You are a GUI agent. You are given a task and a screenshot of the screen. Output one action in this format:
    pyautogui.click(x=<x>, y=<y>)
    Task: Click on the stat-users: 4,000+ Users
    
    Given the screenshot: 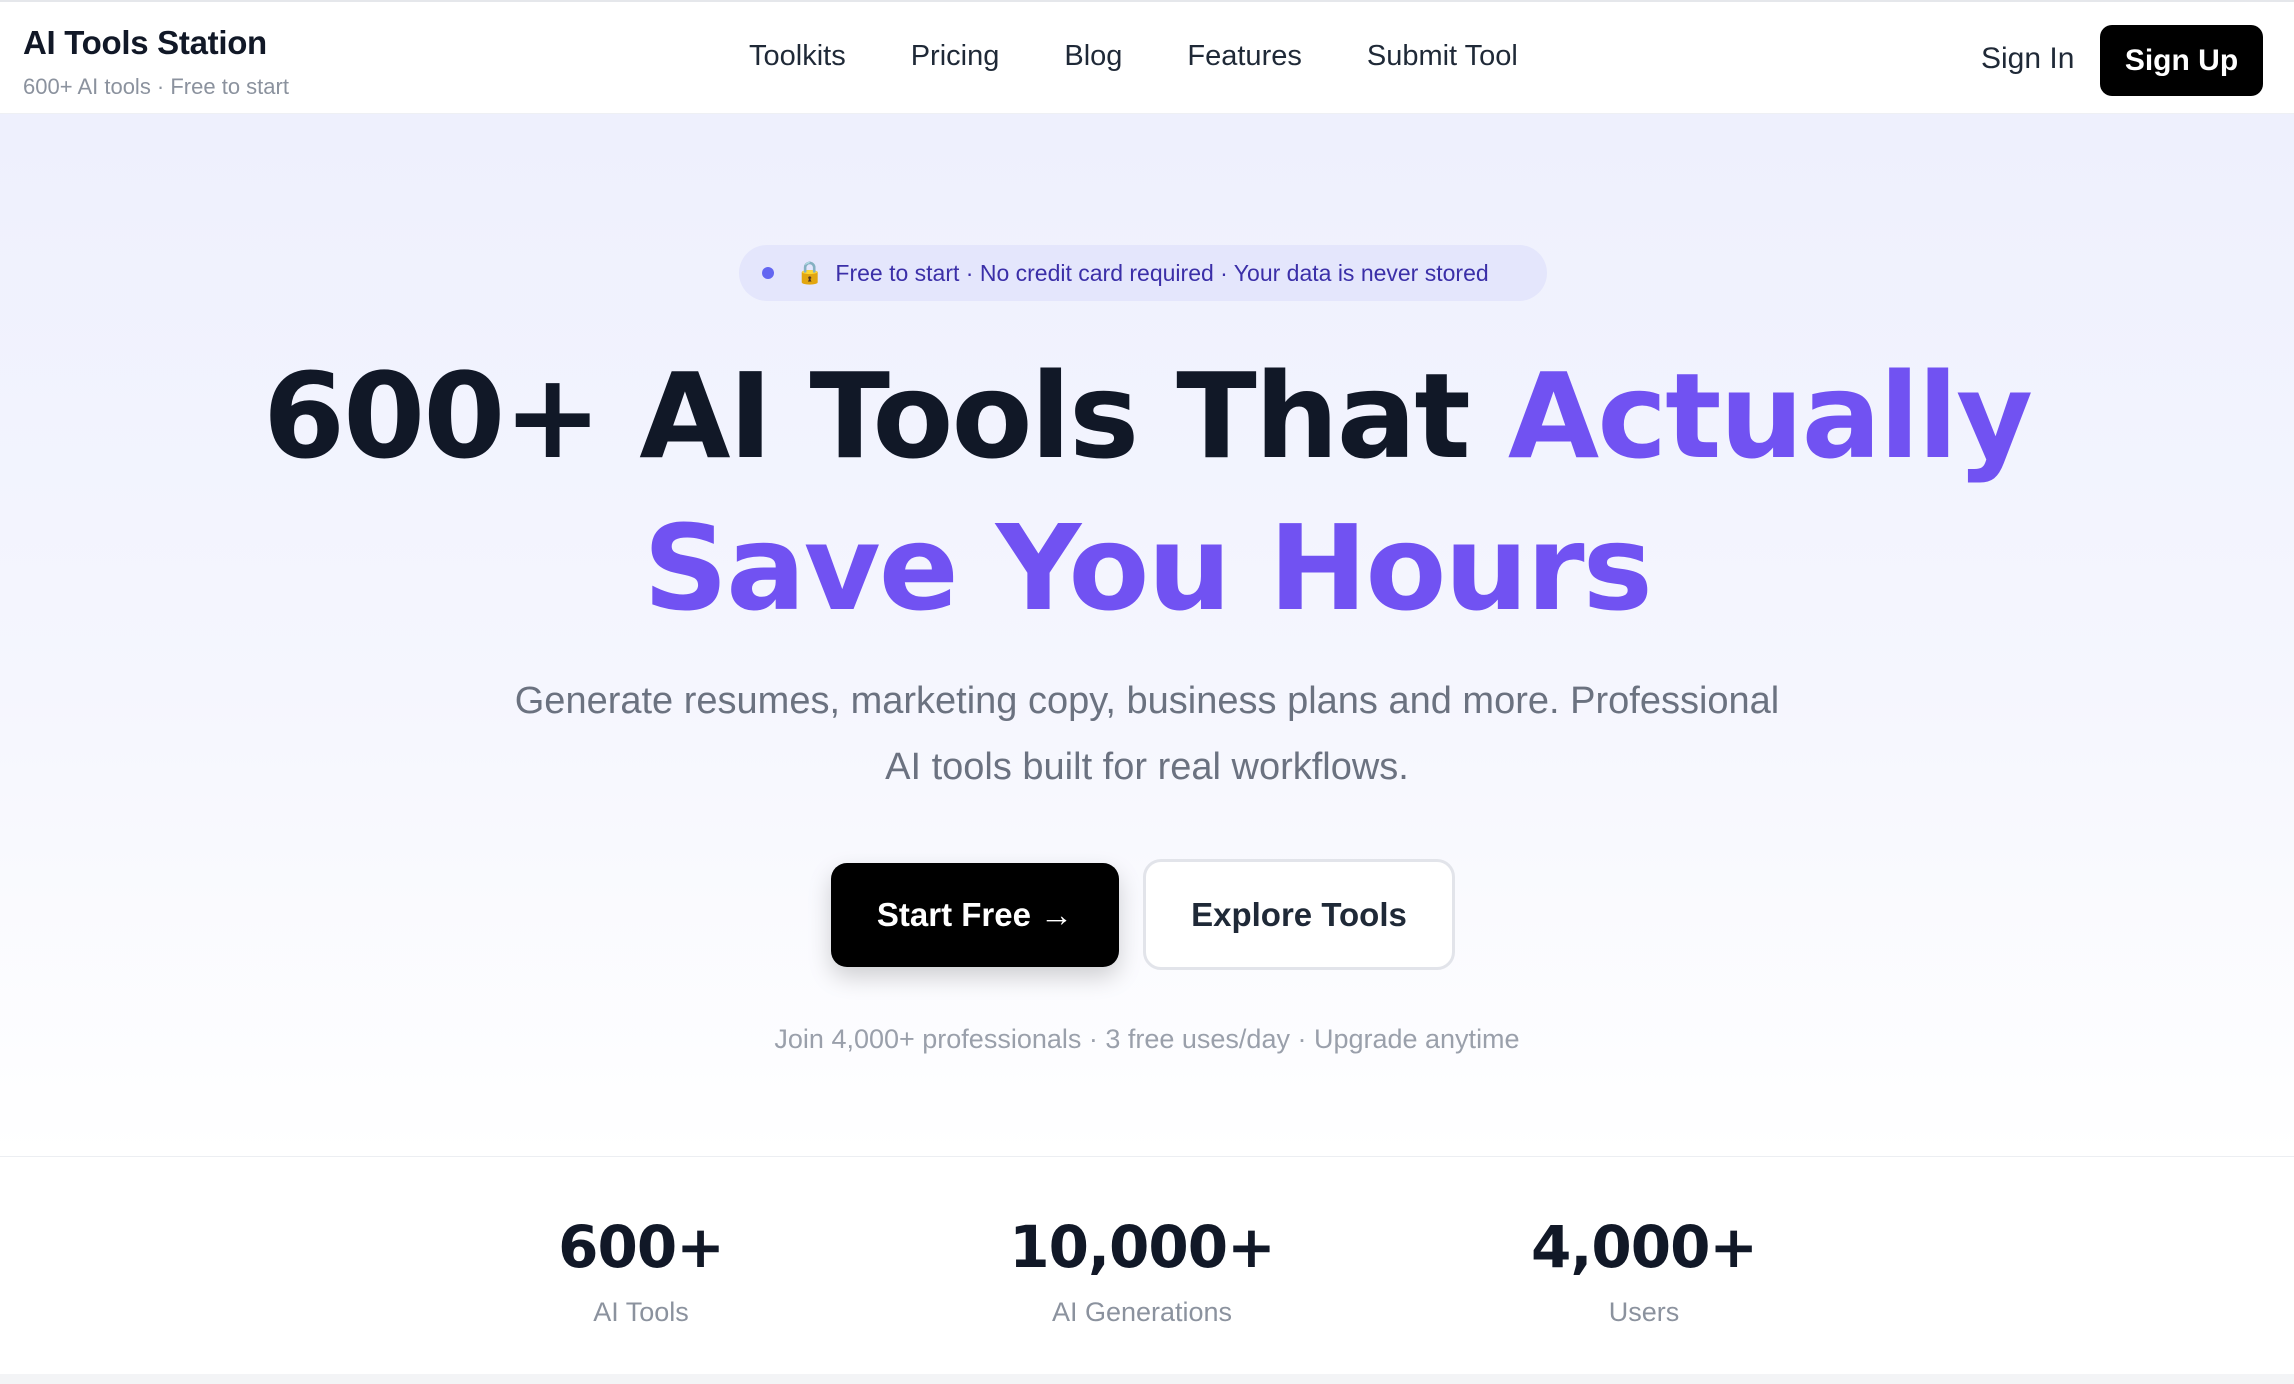 What is the action you would take?
    pyautogui.click(x=1644, y=1270)
    